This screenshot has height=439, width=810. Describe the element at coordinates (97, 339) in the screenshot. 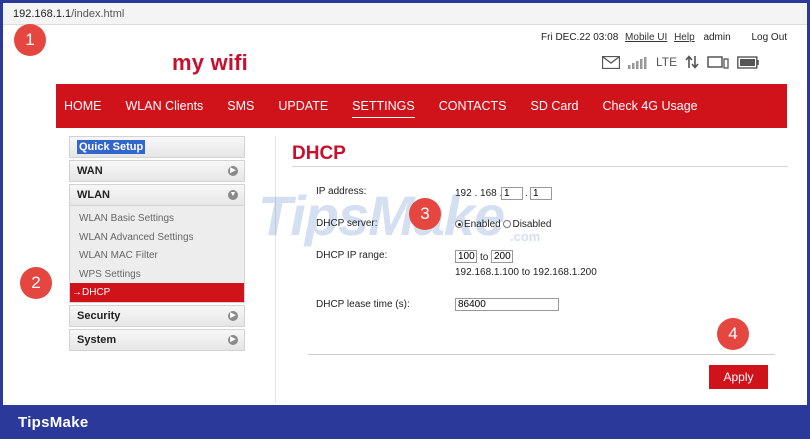

I see `sidebar-item-label: System` at that location.